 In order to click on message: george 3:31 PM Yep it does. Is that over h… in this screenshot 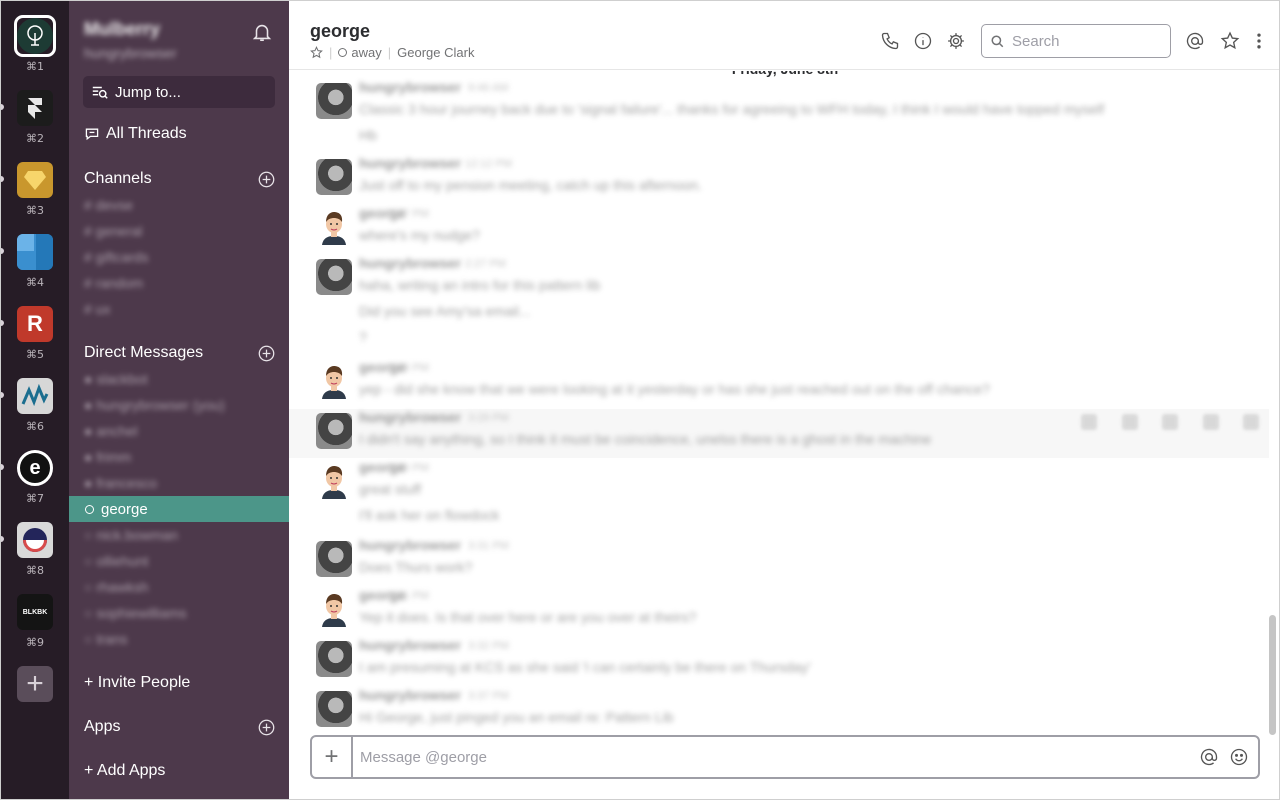, I will do `click(779, 611)`.